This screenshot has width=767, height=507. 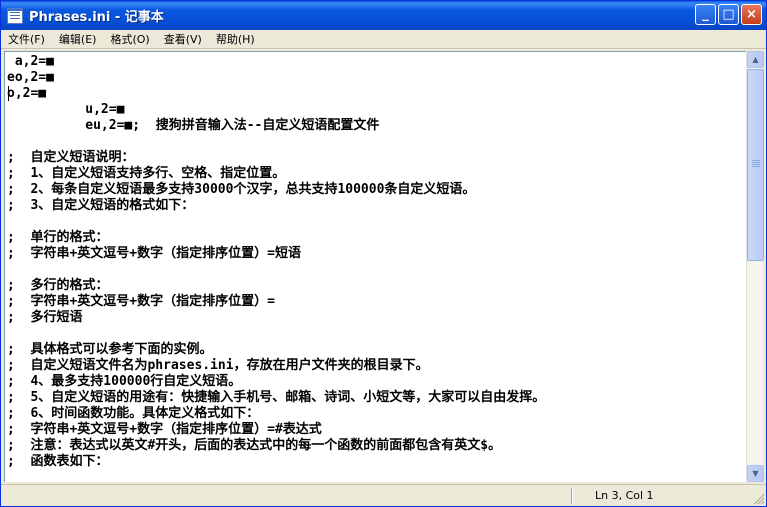 What do you see at coordinates (66, 109) in the screenshot?
I see `text-line: u,2=■` at bounding box center [66, 109].